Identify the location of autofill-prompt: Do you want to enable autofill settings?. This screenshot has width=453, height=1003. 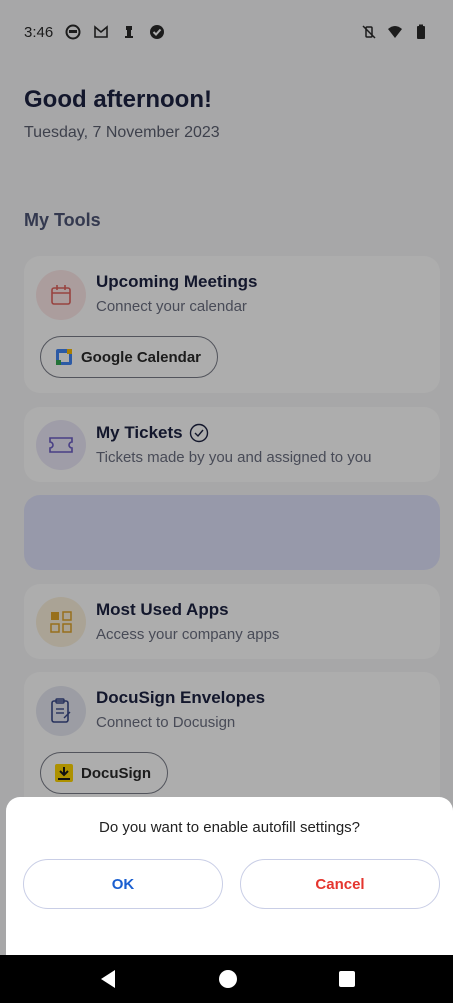
(229, 827).